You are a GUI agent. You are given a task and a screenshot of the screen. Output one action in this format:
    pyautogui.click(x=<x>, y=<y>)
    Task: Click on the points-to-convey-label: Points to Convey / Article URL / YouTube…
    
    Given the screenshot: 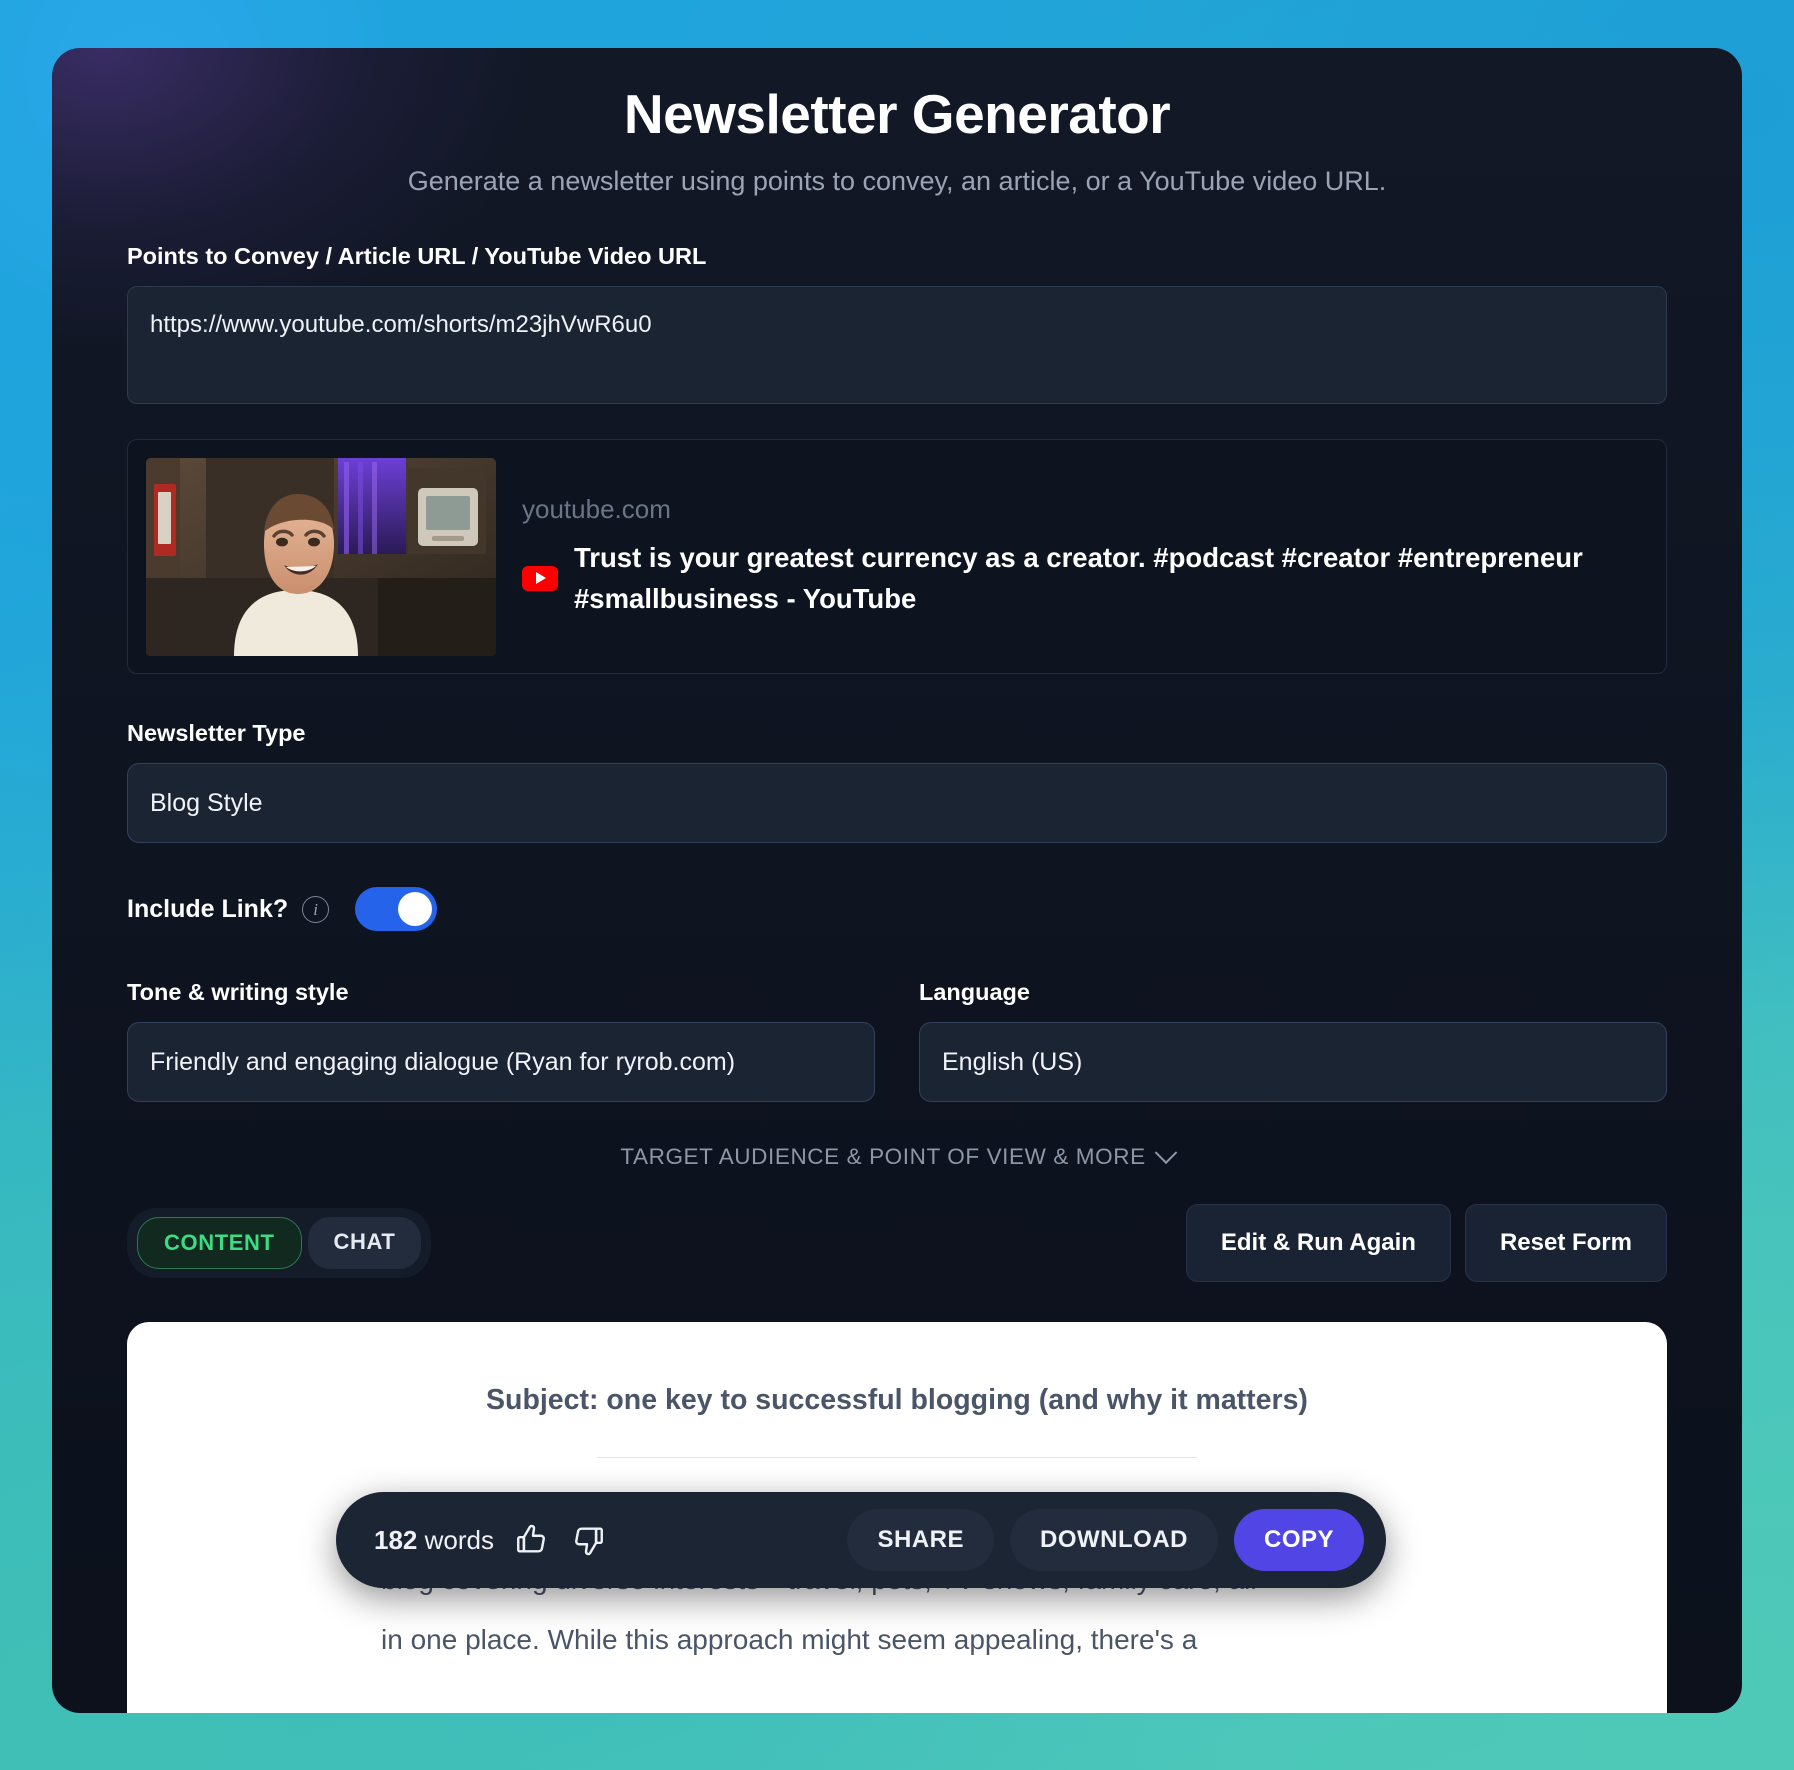 What is the action you would take?
    pyautogui.click(x=417, y=256)
    